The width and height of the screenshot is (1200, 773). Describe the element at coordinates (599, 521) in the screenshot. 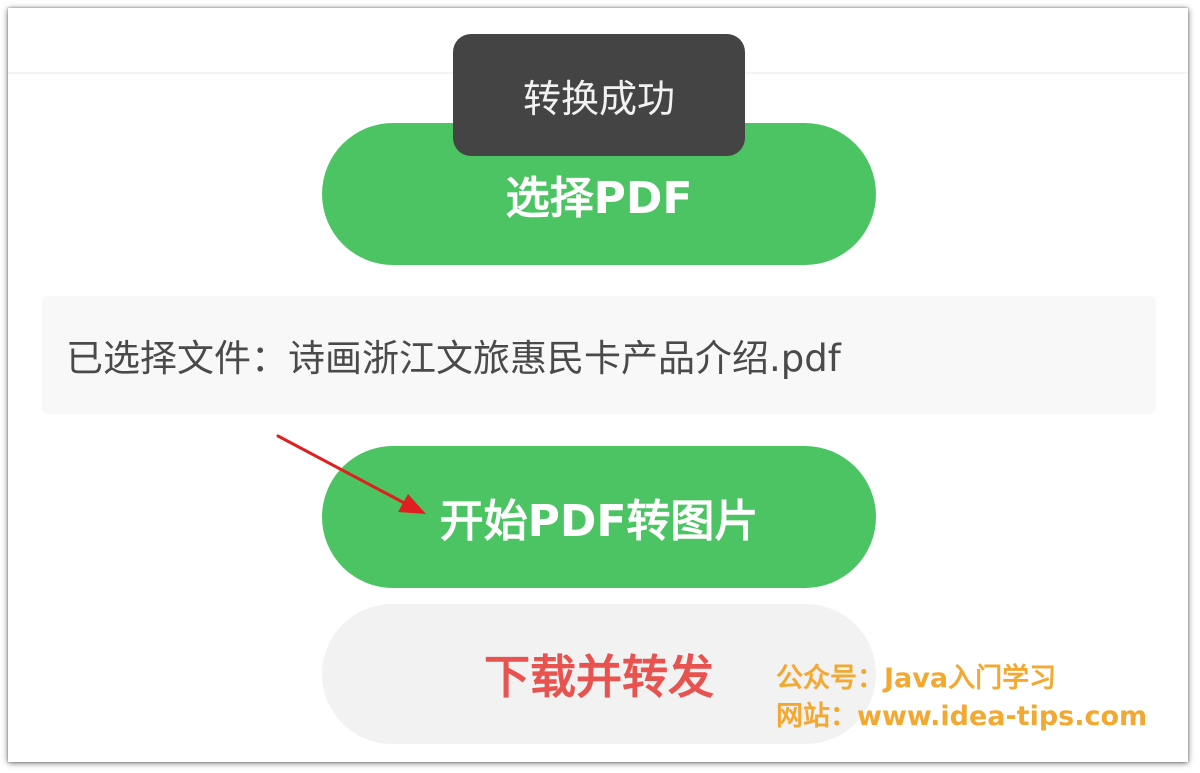

I see `start-convert-label: 开始PDF转图片` at that location.